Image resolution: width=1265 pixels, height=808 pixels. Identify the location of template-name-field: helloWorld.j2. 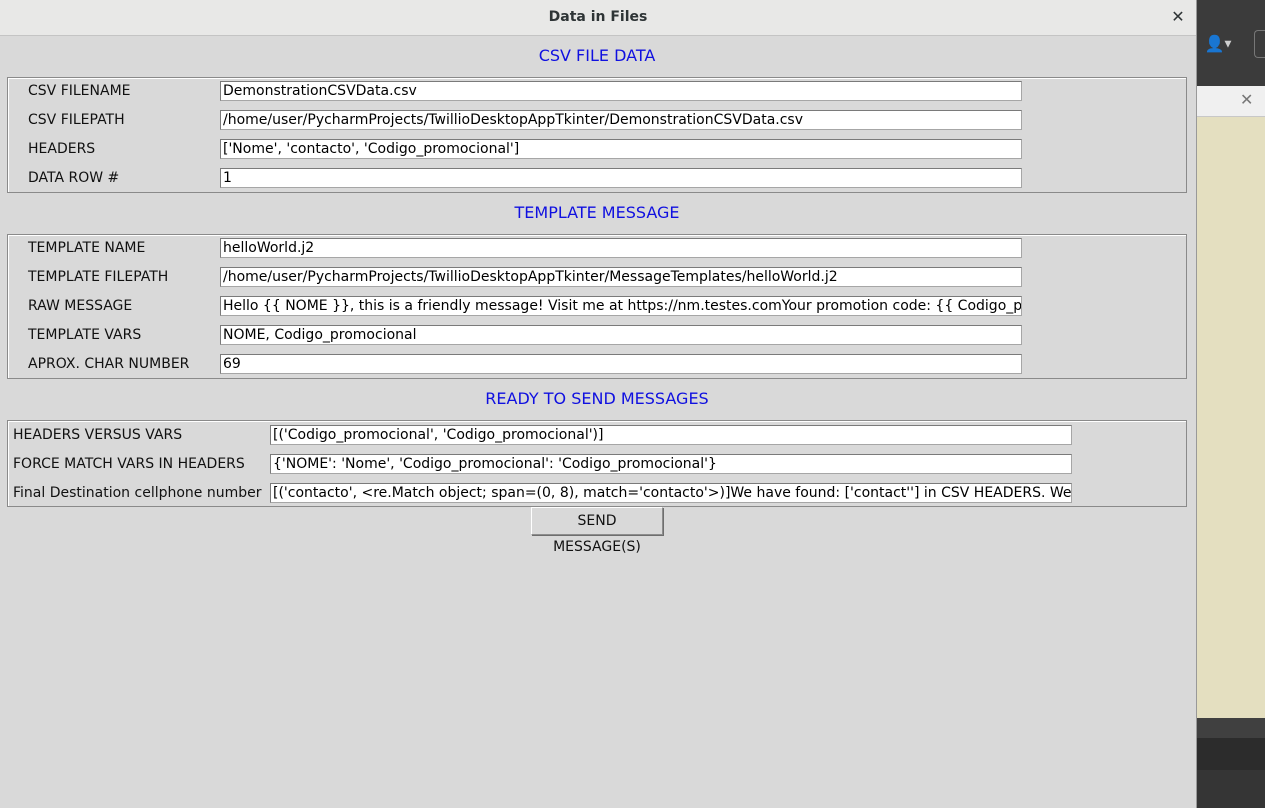
(621, 248).